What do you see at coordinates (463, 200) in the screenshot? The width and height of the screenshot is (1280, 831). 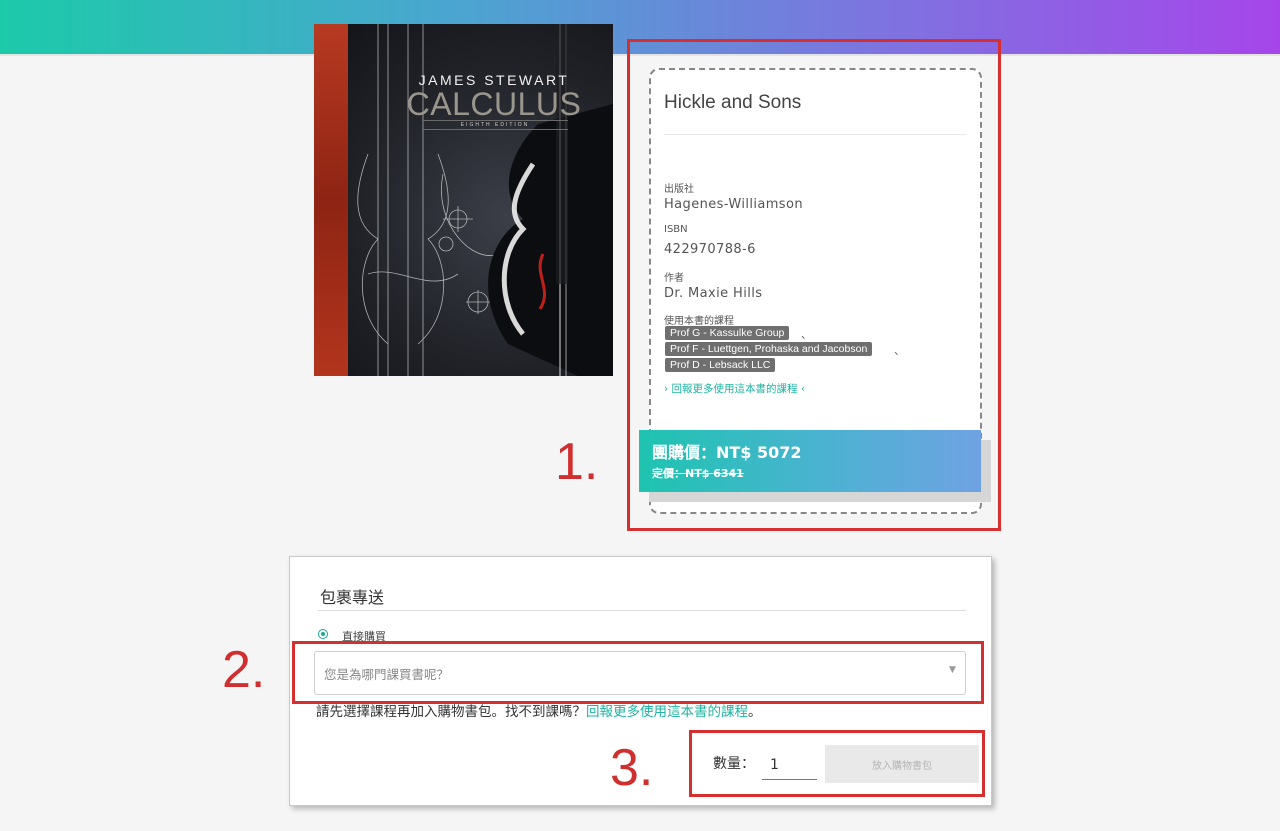 I see `book-cover: JAMES STEWART CALCULUS EIGHTH EDITION` at bounding box center [463, 200].